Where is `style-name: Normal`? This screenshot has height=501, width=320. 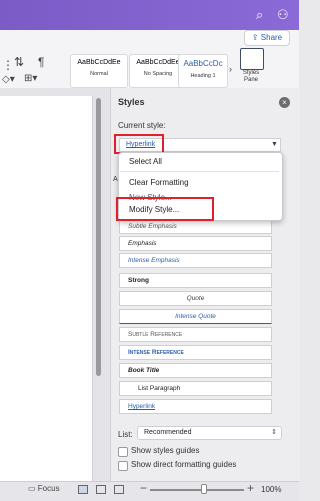
style-name: Normal is located at coordinates (99, 74).